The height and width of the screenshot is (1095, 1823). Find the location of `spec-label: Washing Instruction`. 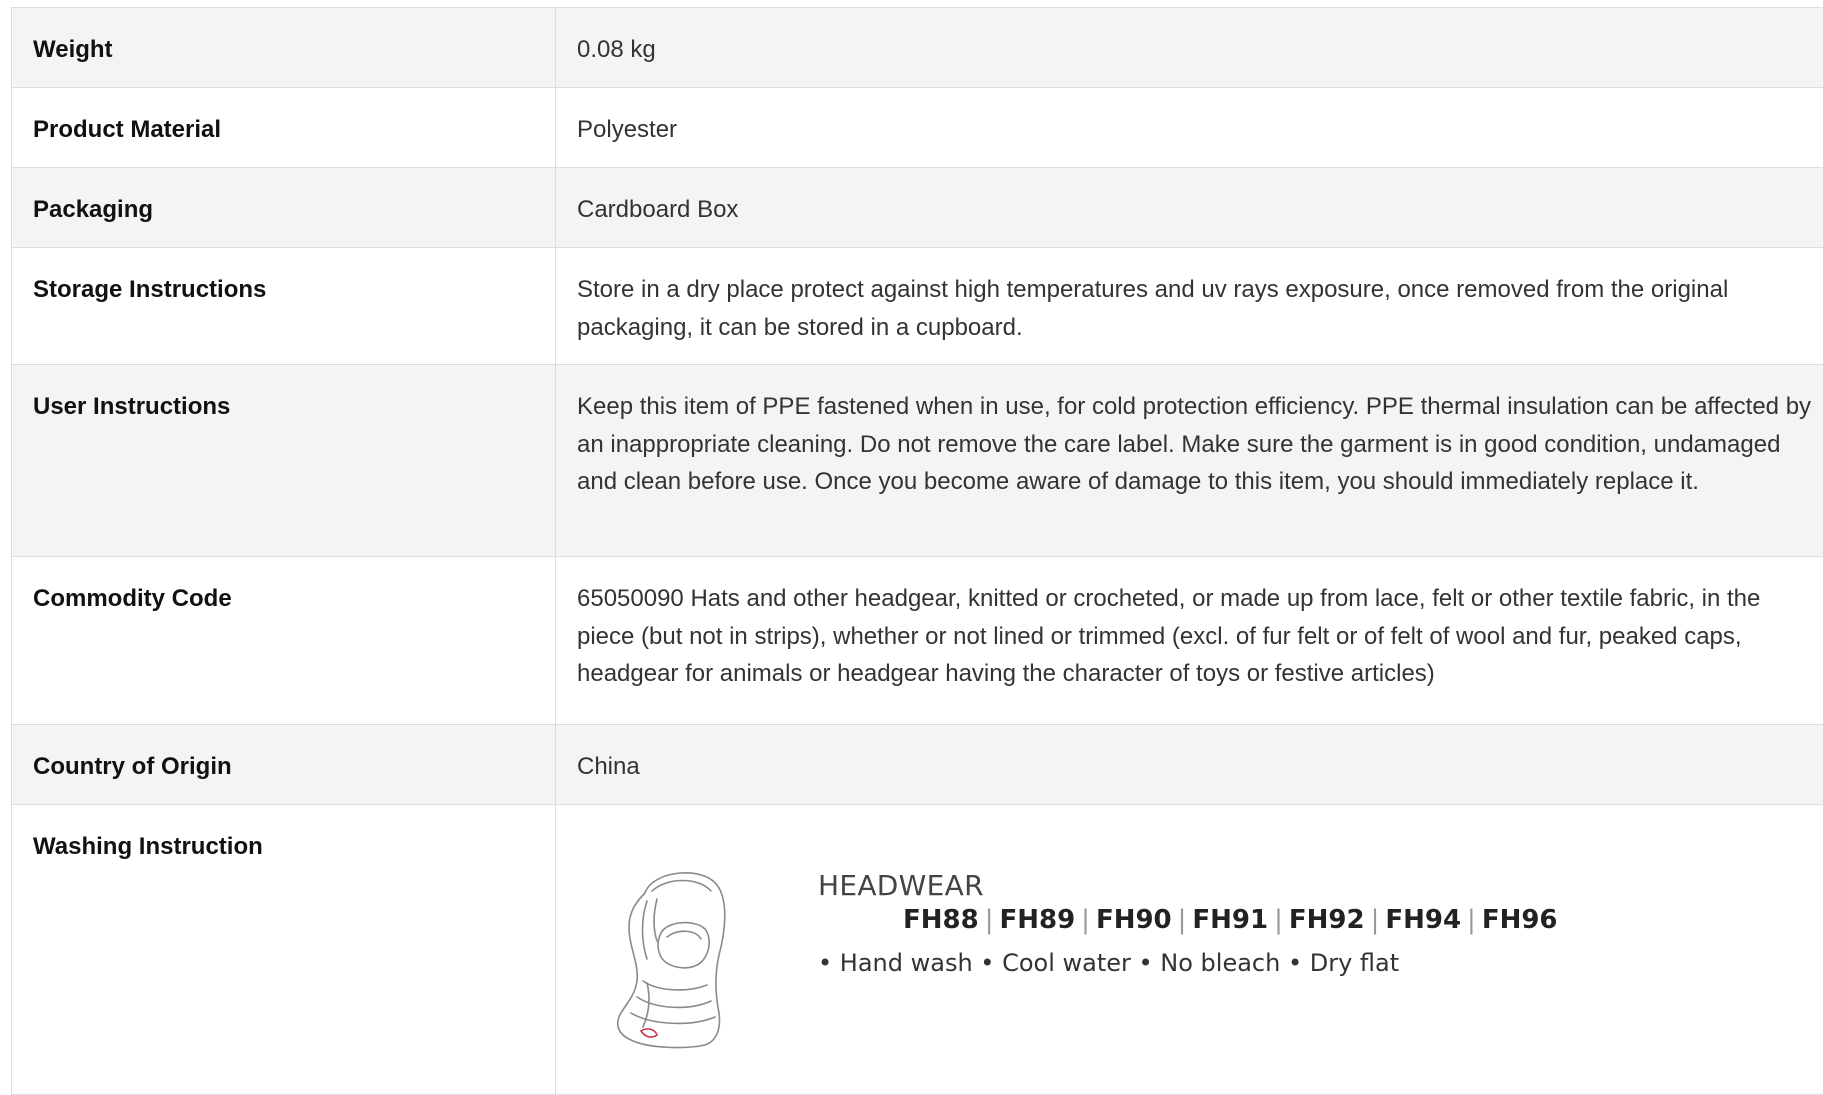

spec-label: Washing Instruction is located at coordinates (284, 950).